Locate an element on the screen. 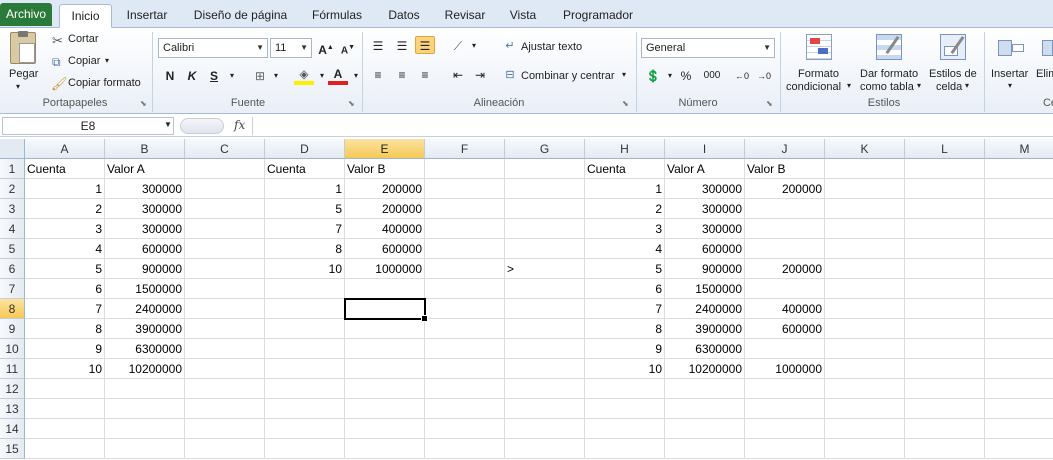 This screenshot has height=460, width=1053. cell-m2 is located at coordinates (1019, 189).